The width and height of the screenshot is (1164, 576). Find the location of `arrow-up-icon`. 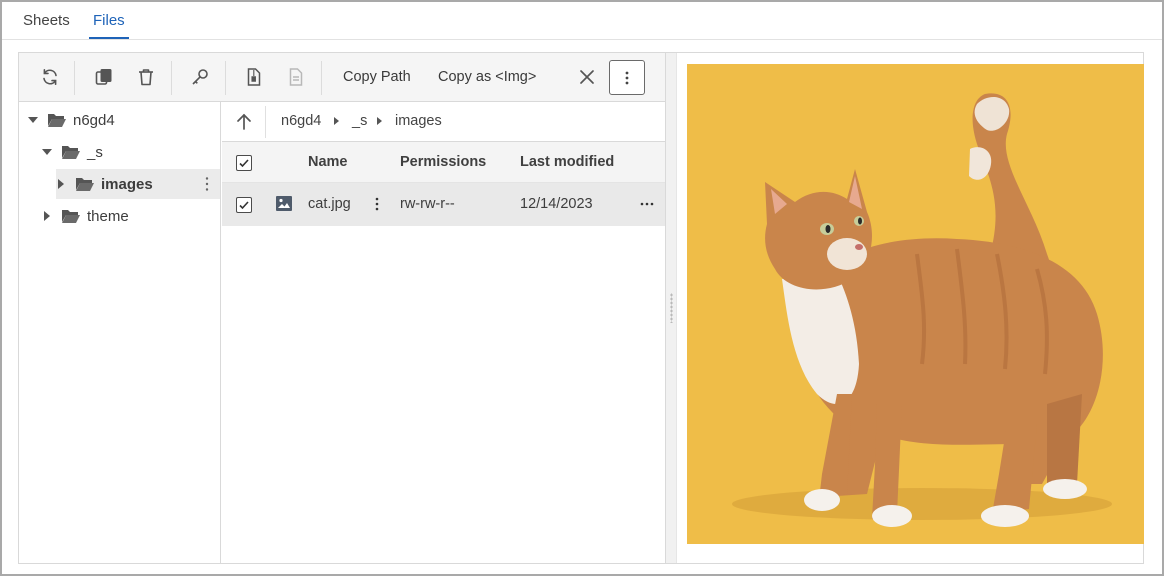

arrow-up-icon is located at coordinates (244, 122).